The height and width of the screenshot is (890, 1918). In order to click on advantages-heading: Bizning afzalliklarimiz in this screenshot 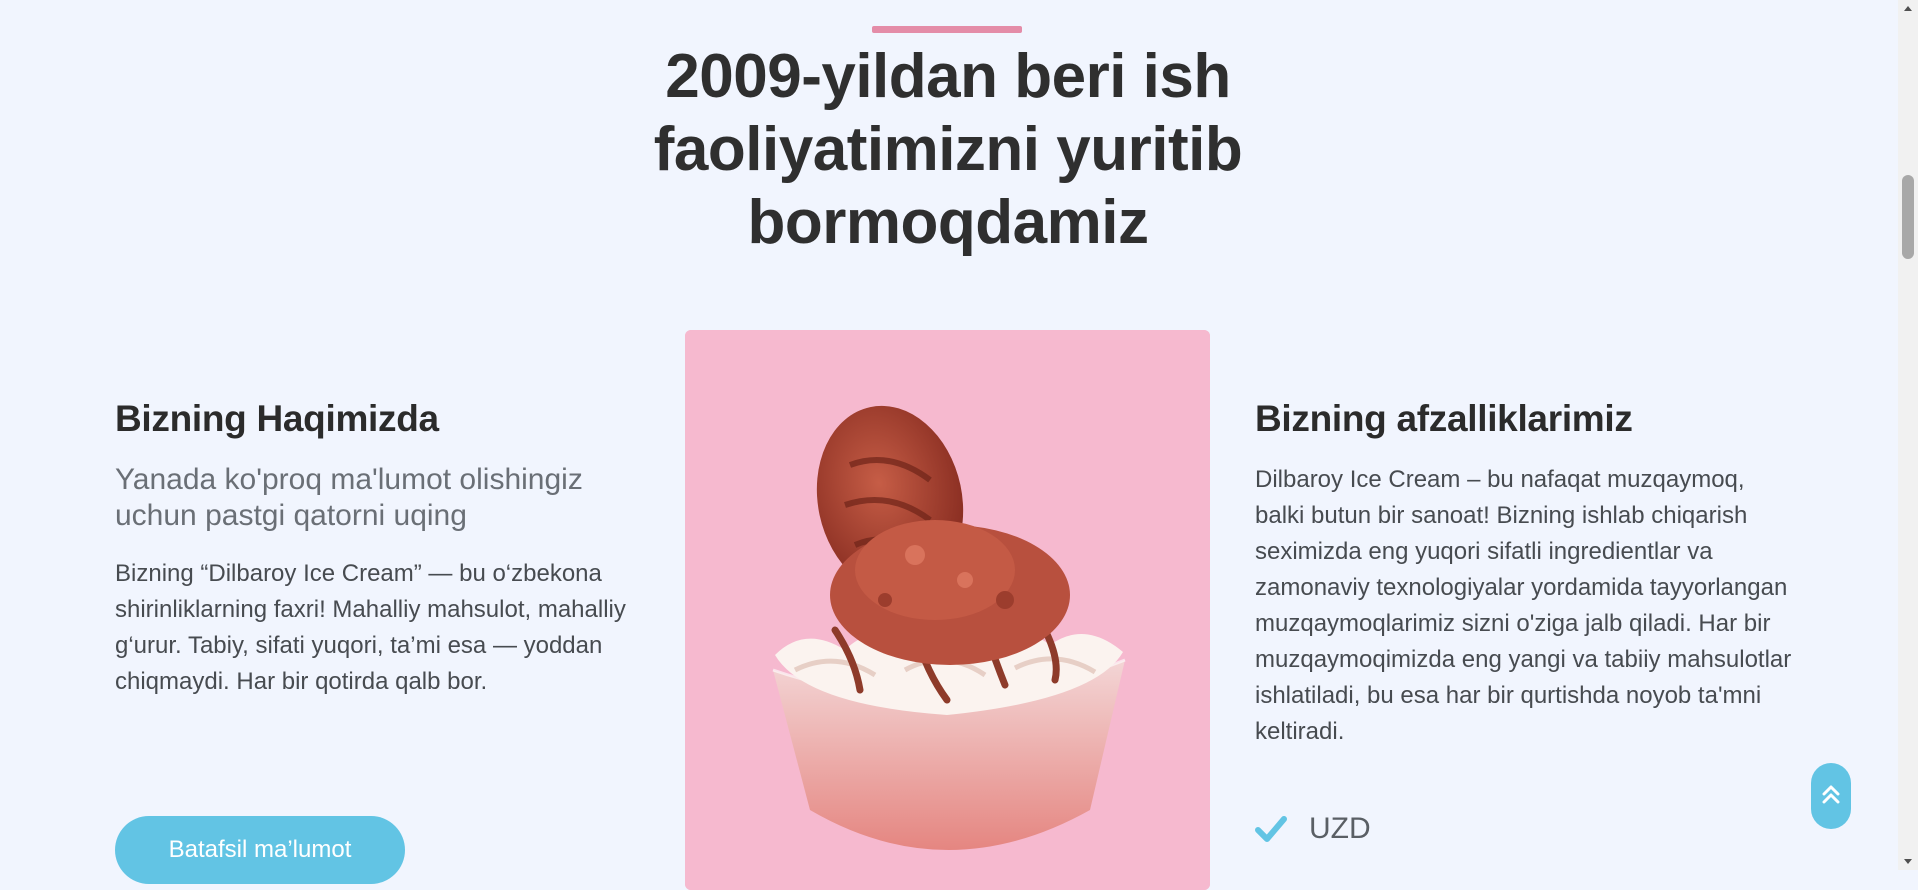, I will do `click(1444, 418)`.